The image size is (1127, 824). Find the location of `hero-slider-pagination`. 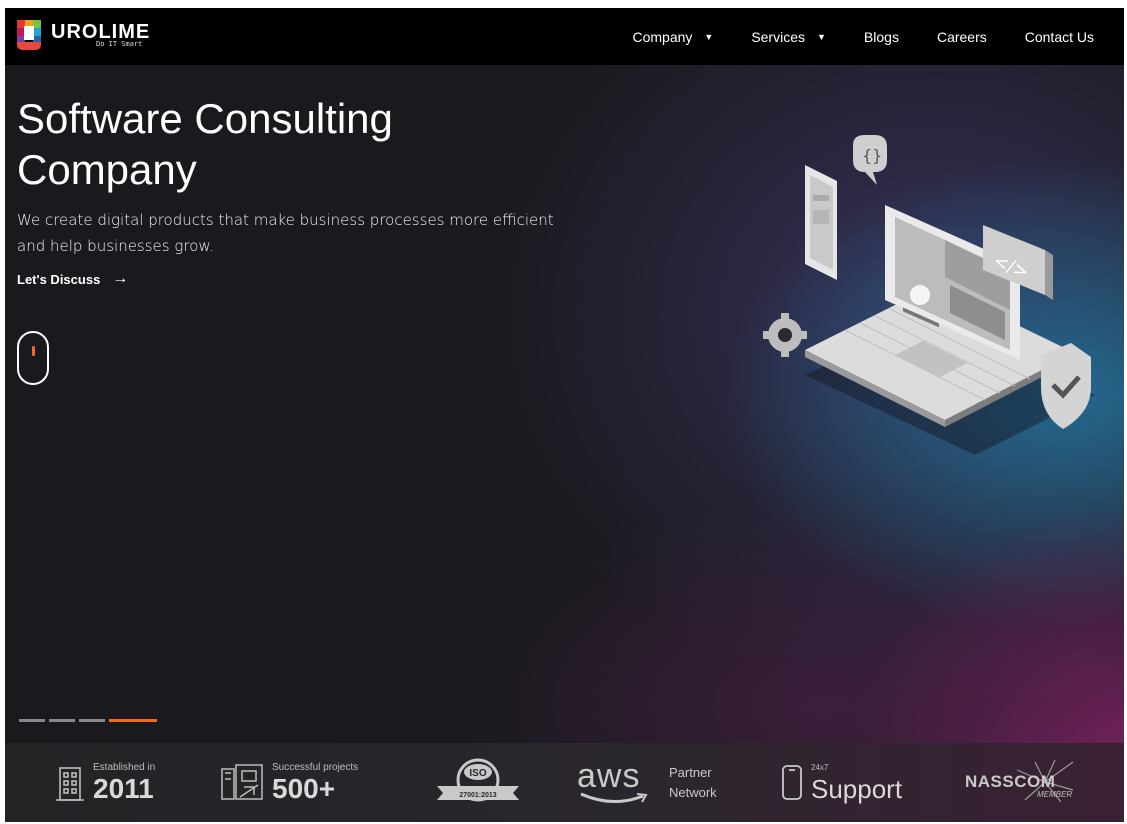

hero-slider-pagination is located at coordinates (90, 720).